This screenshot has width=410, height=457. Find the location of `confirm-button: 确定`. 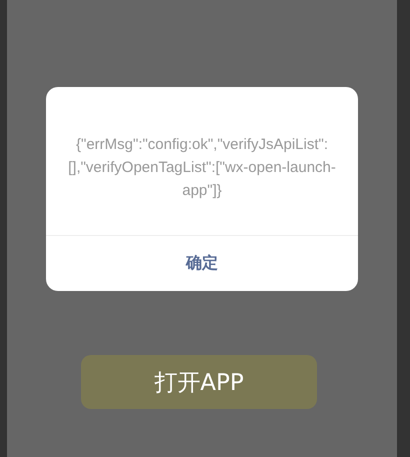

confirm-button: 确定 is located at coordinates (202, 263).